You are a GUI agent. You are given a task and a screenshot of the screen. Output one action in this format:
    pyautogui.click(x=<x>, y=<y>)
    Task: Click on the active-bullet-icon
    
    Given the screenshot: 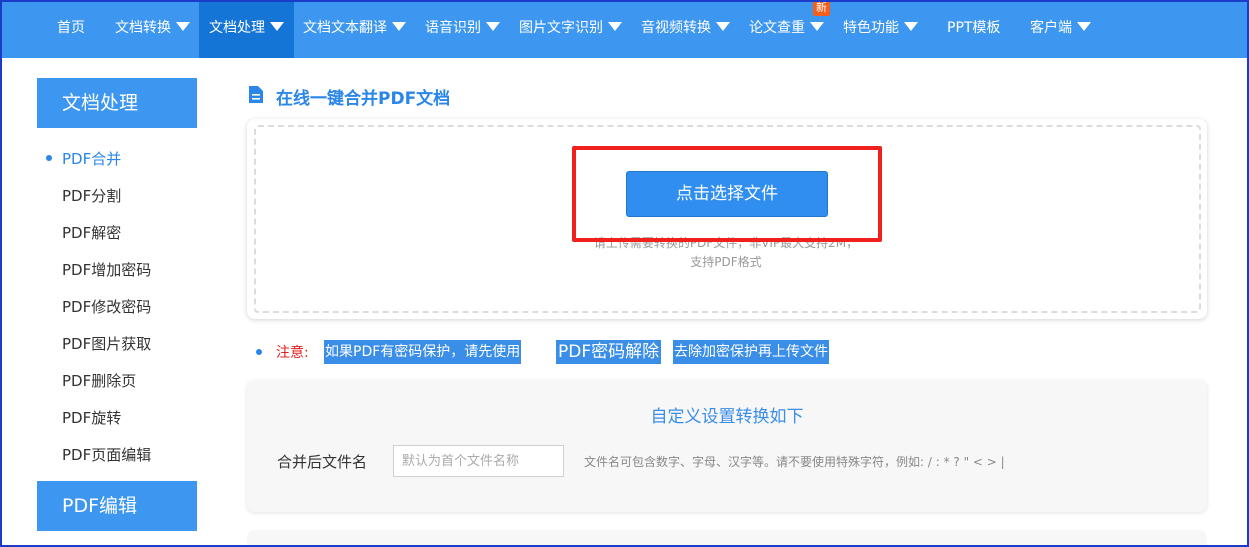 What is the action you would take?
    pyautogui.click(x=49, y=158)
    